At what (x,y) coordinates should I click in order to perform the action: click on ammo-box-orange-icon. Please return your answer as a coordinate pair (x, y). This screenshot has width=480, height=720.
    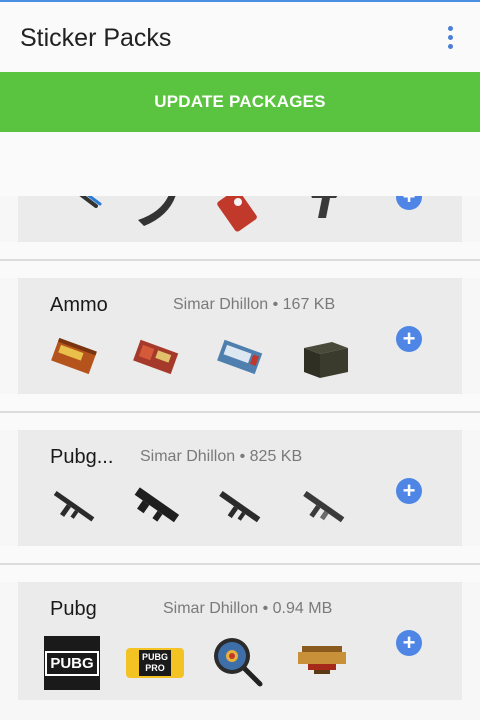
    Looking at the image, I should click on (74, 356).